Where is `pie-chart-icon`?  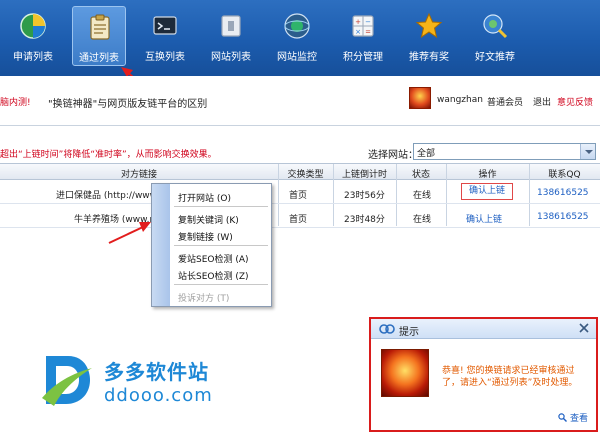 pie-chart-icon is located at coordinates (33, 26).